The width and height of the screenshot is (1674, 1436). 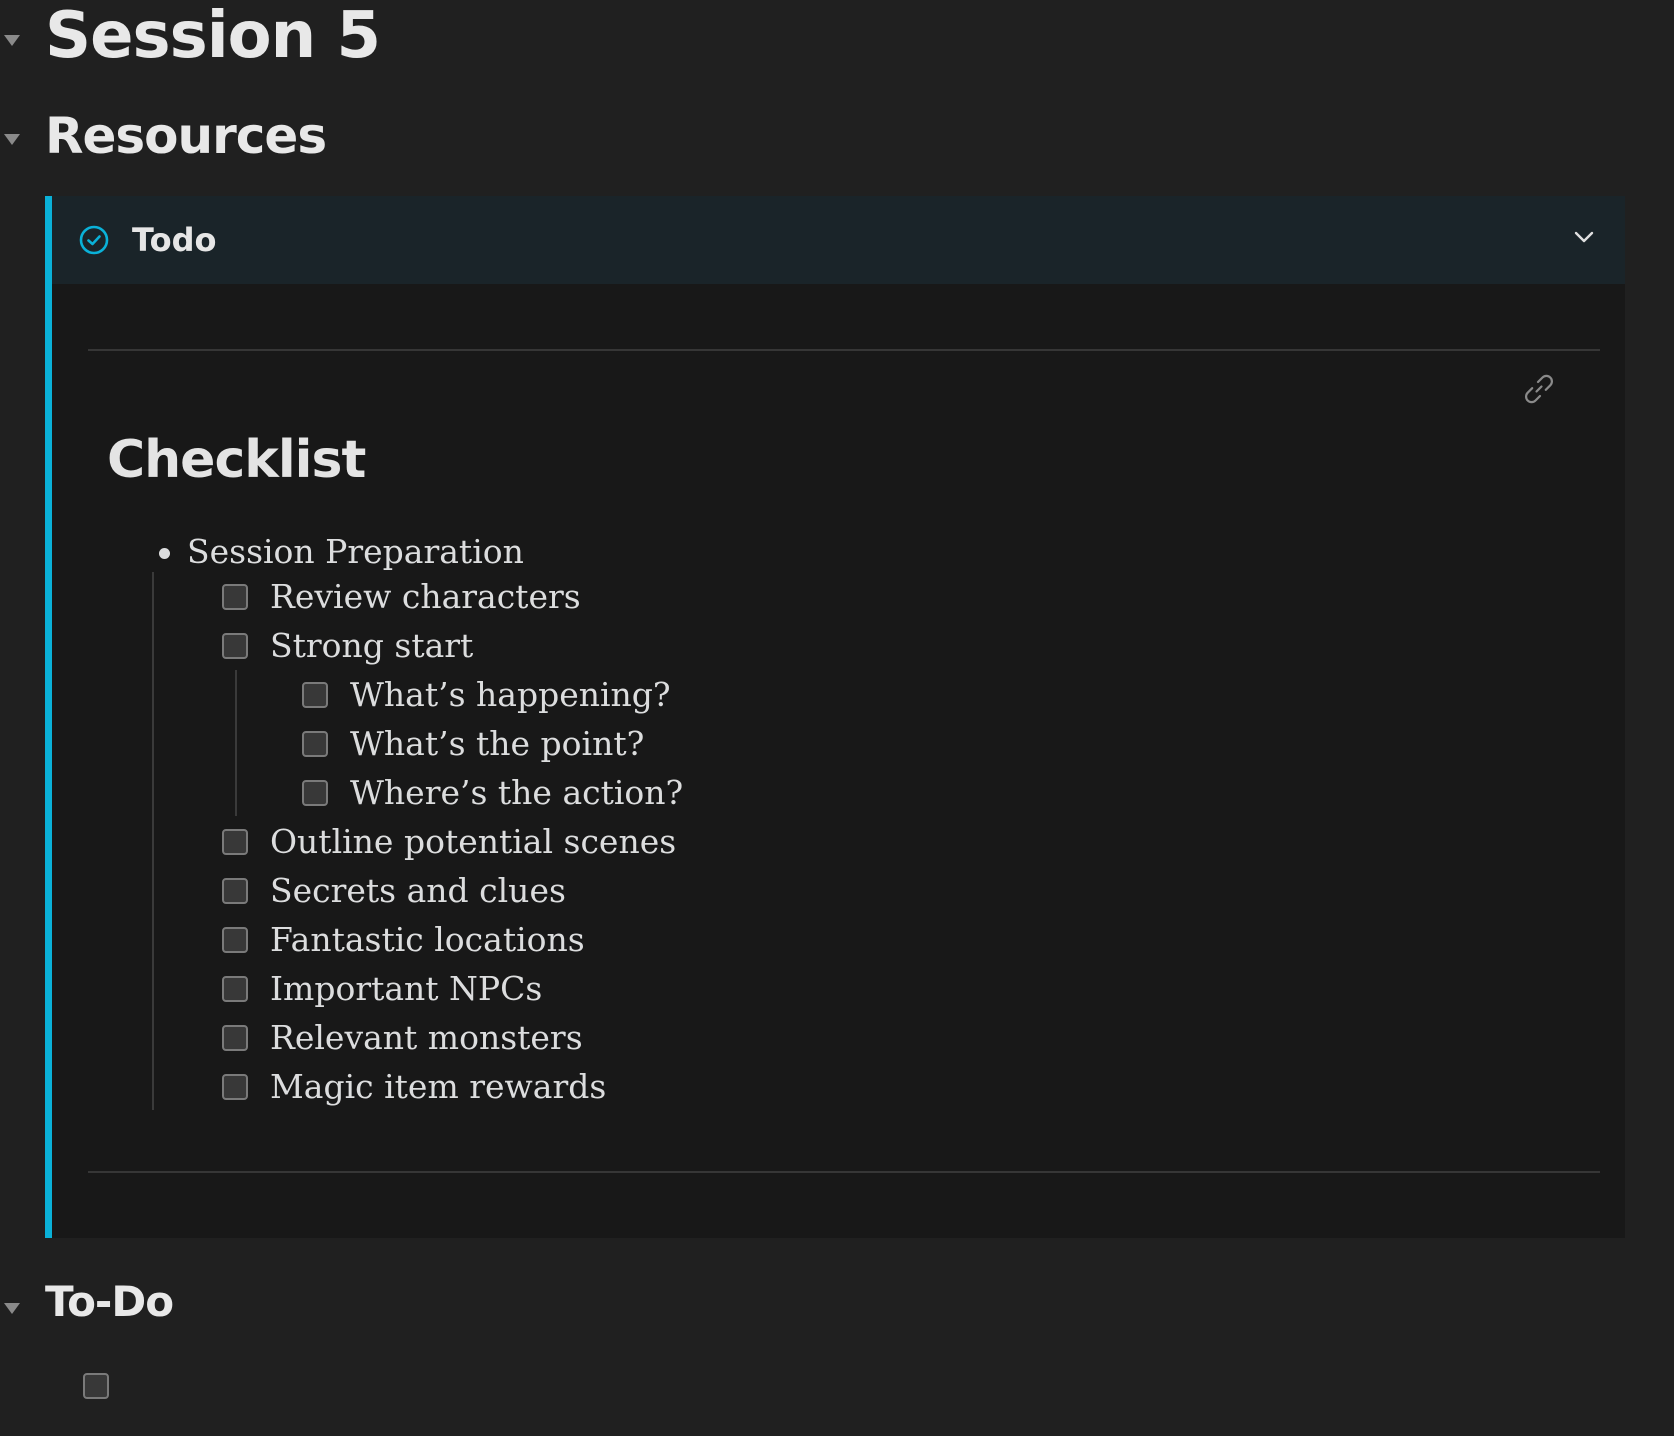 I want to click on task-label: Important NPCs, so click(x=406, y=988).